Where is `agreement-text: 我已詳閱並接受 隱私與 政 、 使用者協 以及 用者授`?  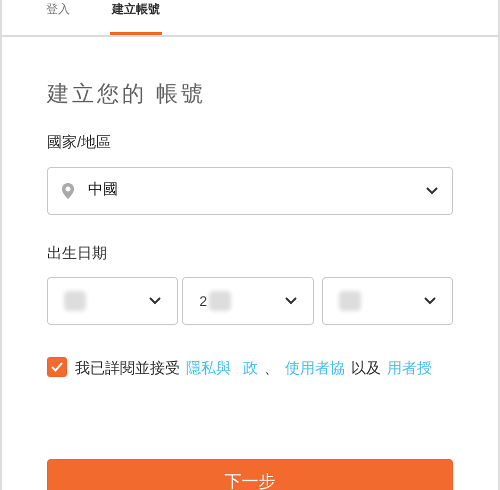 agreement-text: 我已詳閱並接受 隱私與 政 、 使用者協 以及 用者授 is located at coordinates (254, 369).